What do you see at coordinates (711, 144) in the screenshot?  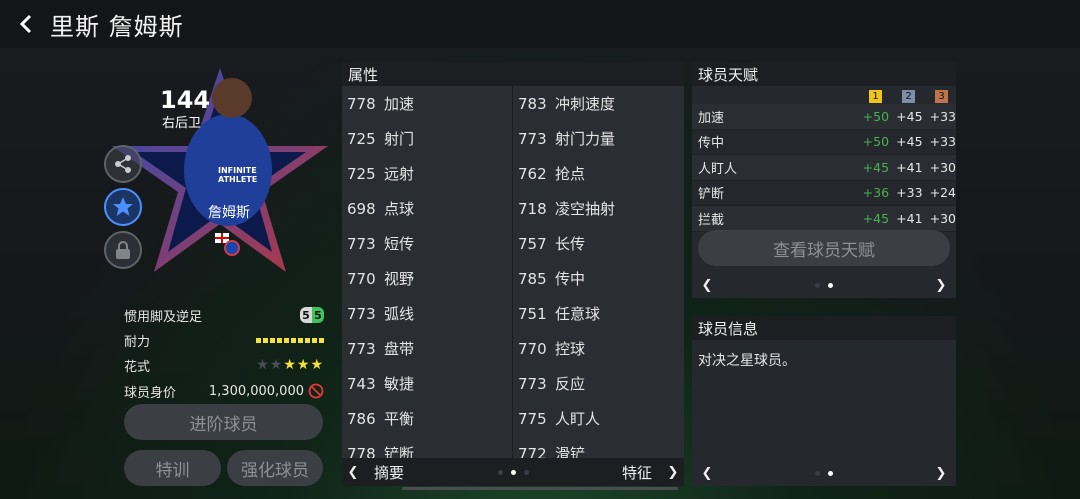 I see `talent-label: 传中` at bounding box center [711, 144].